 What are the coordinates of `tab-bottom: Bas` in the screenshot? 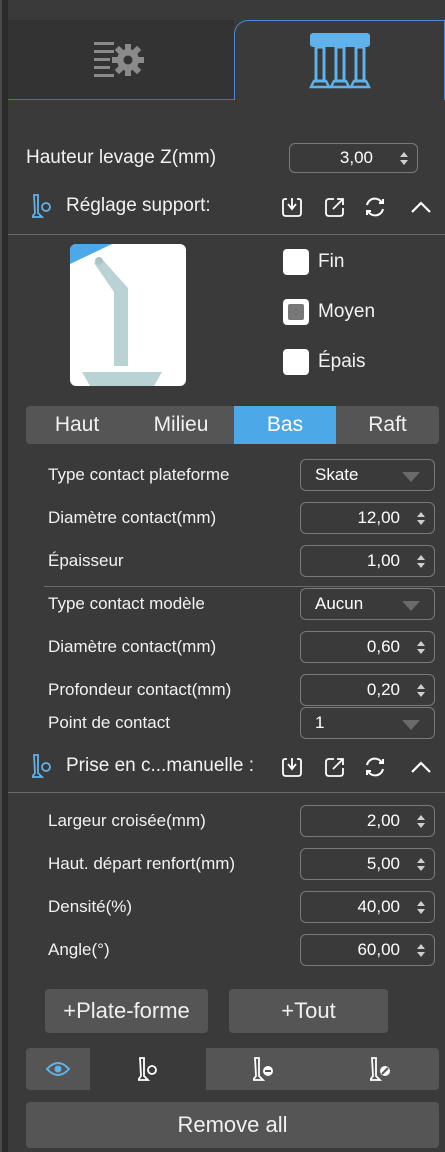 It's located at (285, 425).